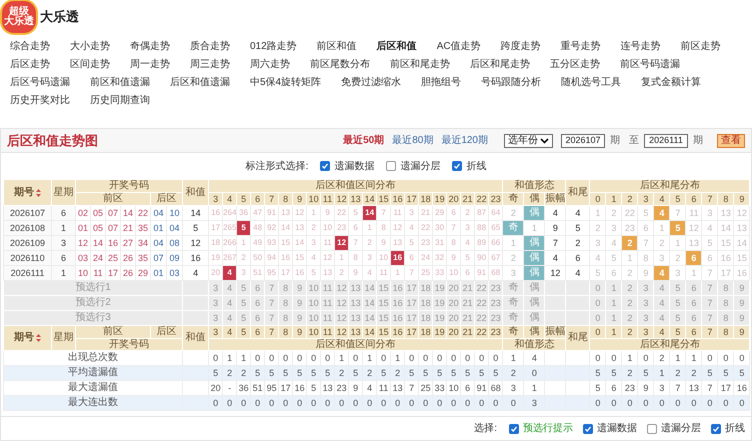  I want to click on nav-link: 质合走势, so click(220, 47).